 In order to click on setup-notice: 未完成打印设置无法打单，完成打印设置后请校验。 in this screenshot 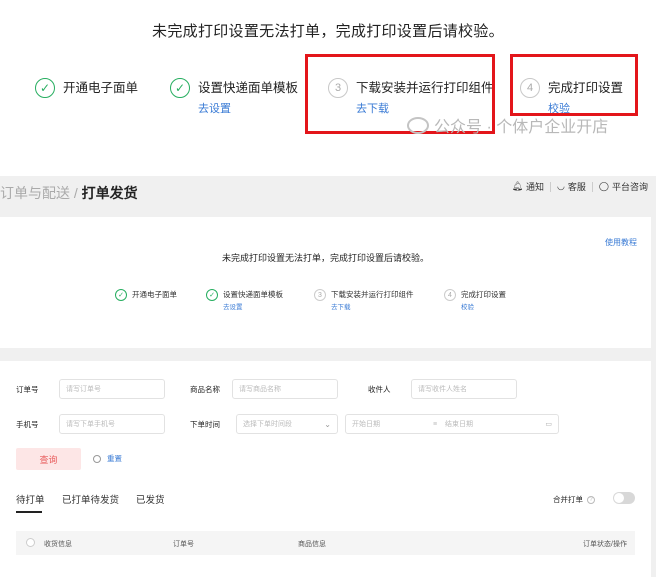, I will do `click(325, 258)`.